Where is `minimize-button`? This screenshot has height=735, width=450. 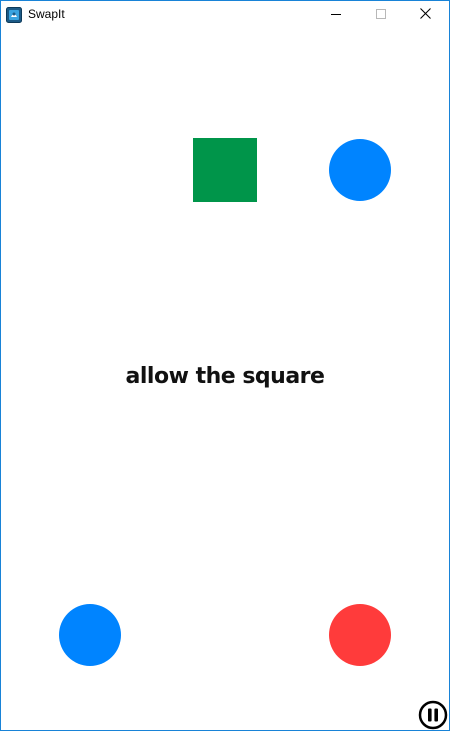 minimize-button is located at coordinates (335, 15).